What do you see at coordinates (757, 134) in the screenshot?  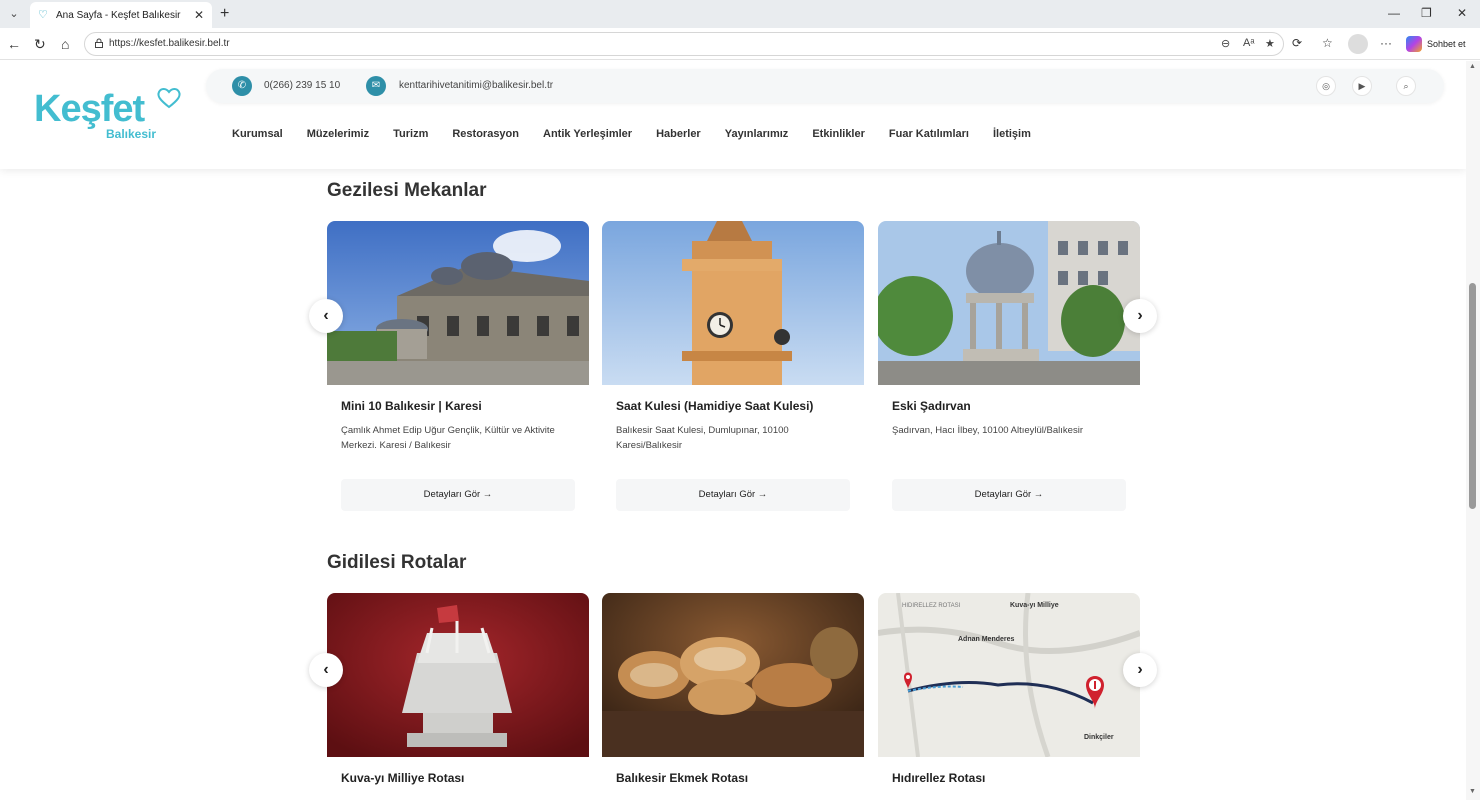 I see `menu-item-yayinlarimiz: Yayınlarımız` at bounding box center [757, 134].